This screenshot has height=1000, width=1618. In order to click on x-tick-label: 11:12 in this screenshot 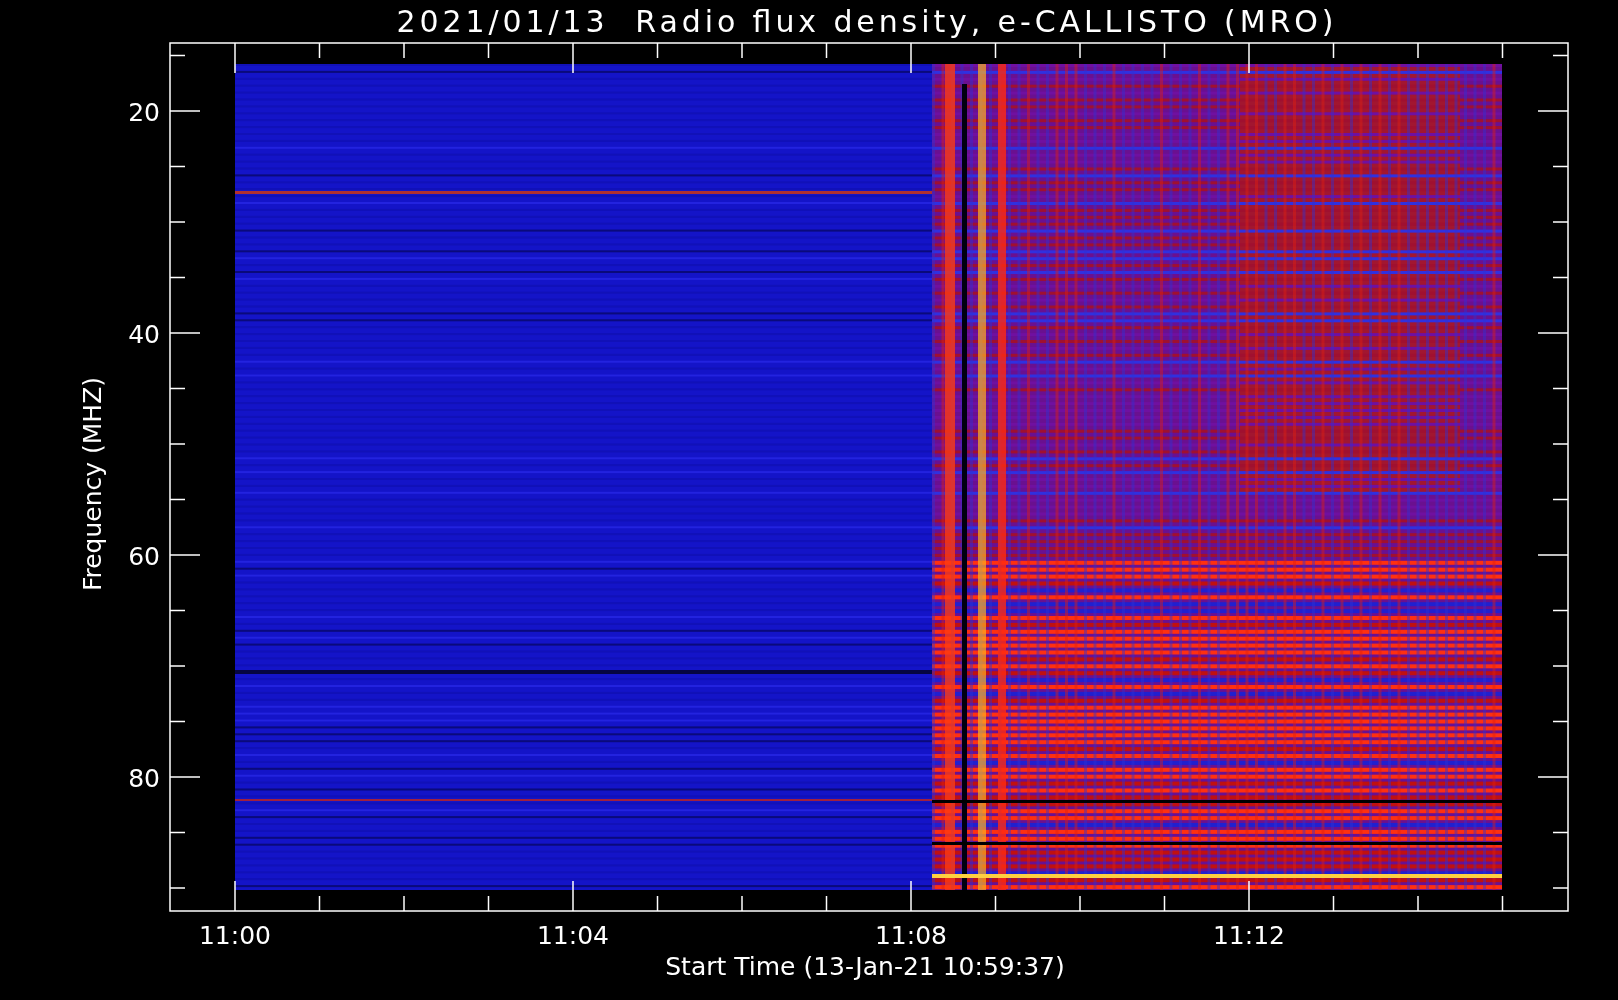, I will do `click(1249, 935)`.